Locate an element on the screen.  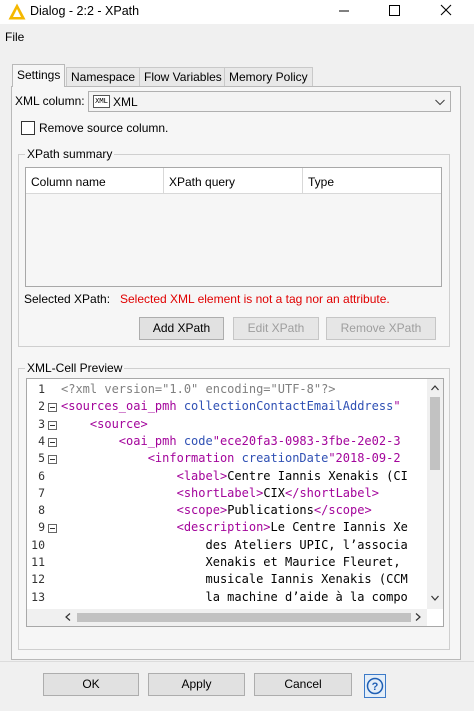
code-line: des Ateliers UPIC, l’associa is located at coordinates (234, 544).